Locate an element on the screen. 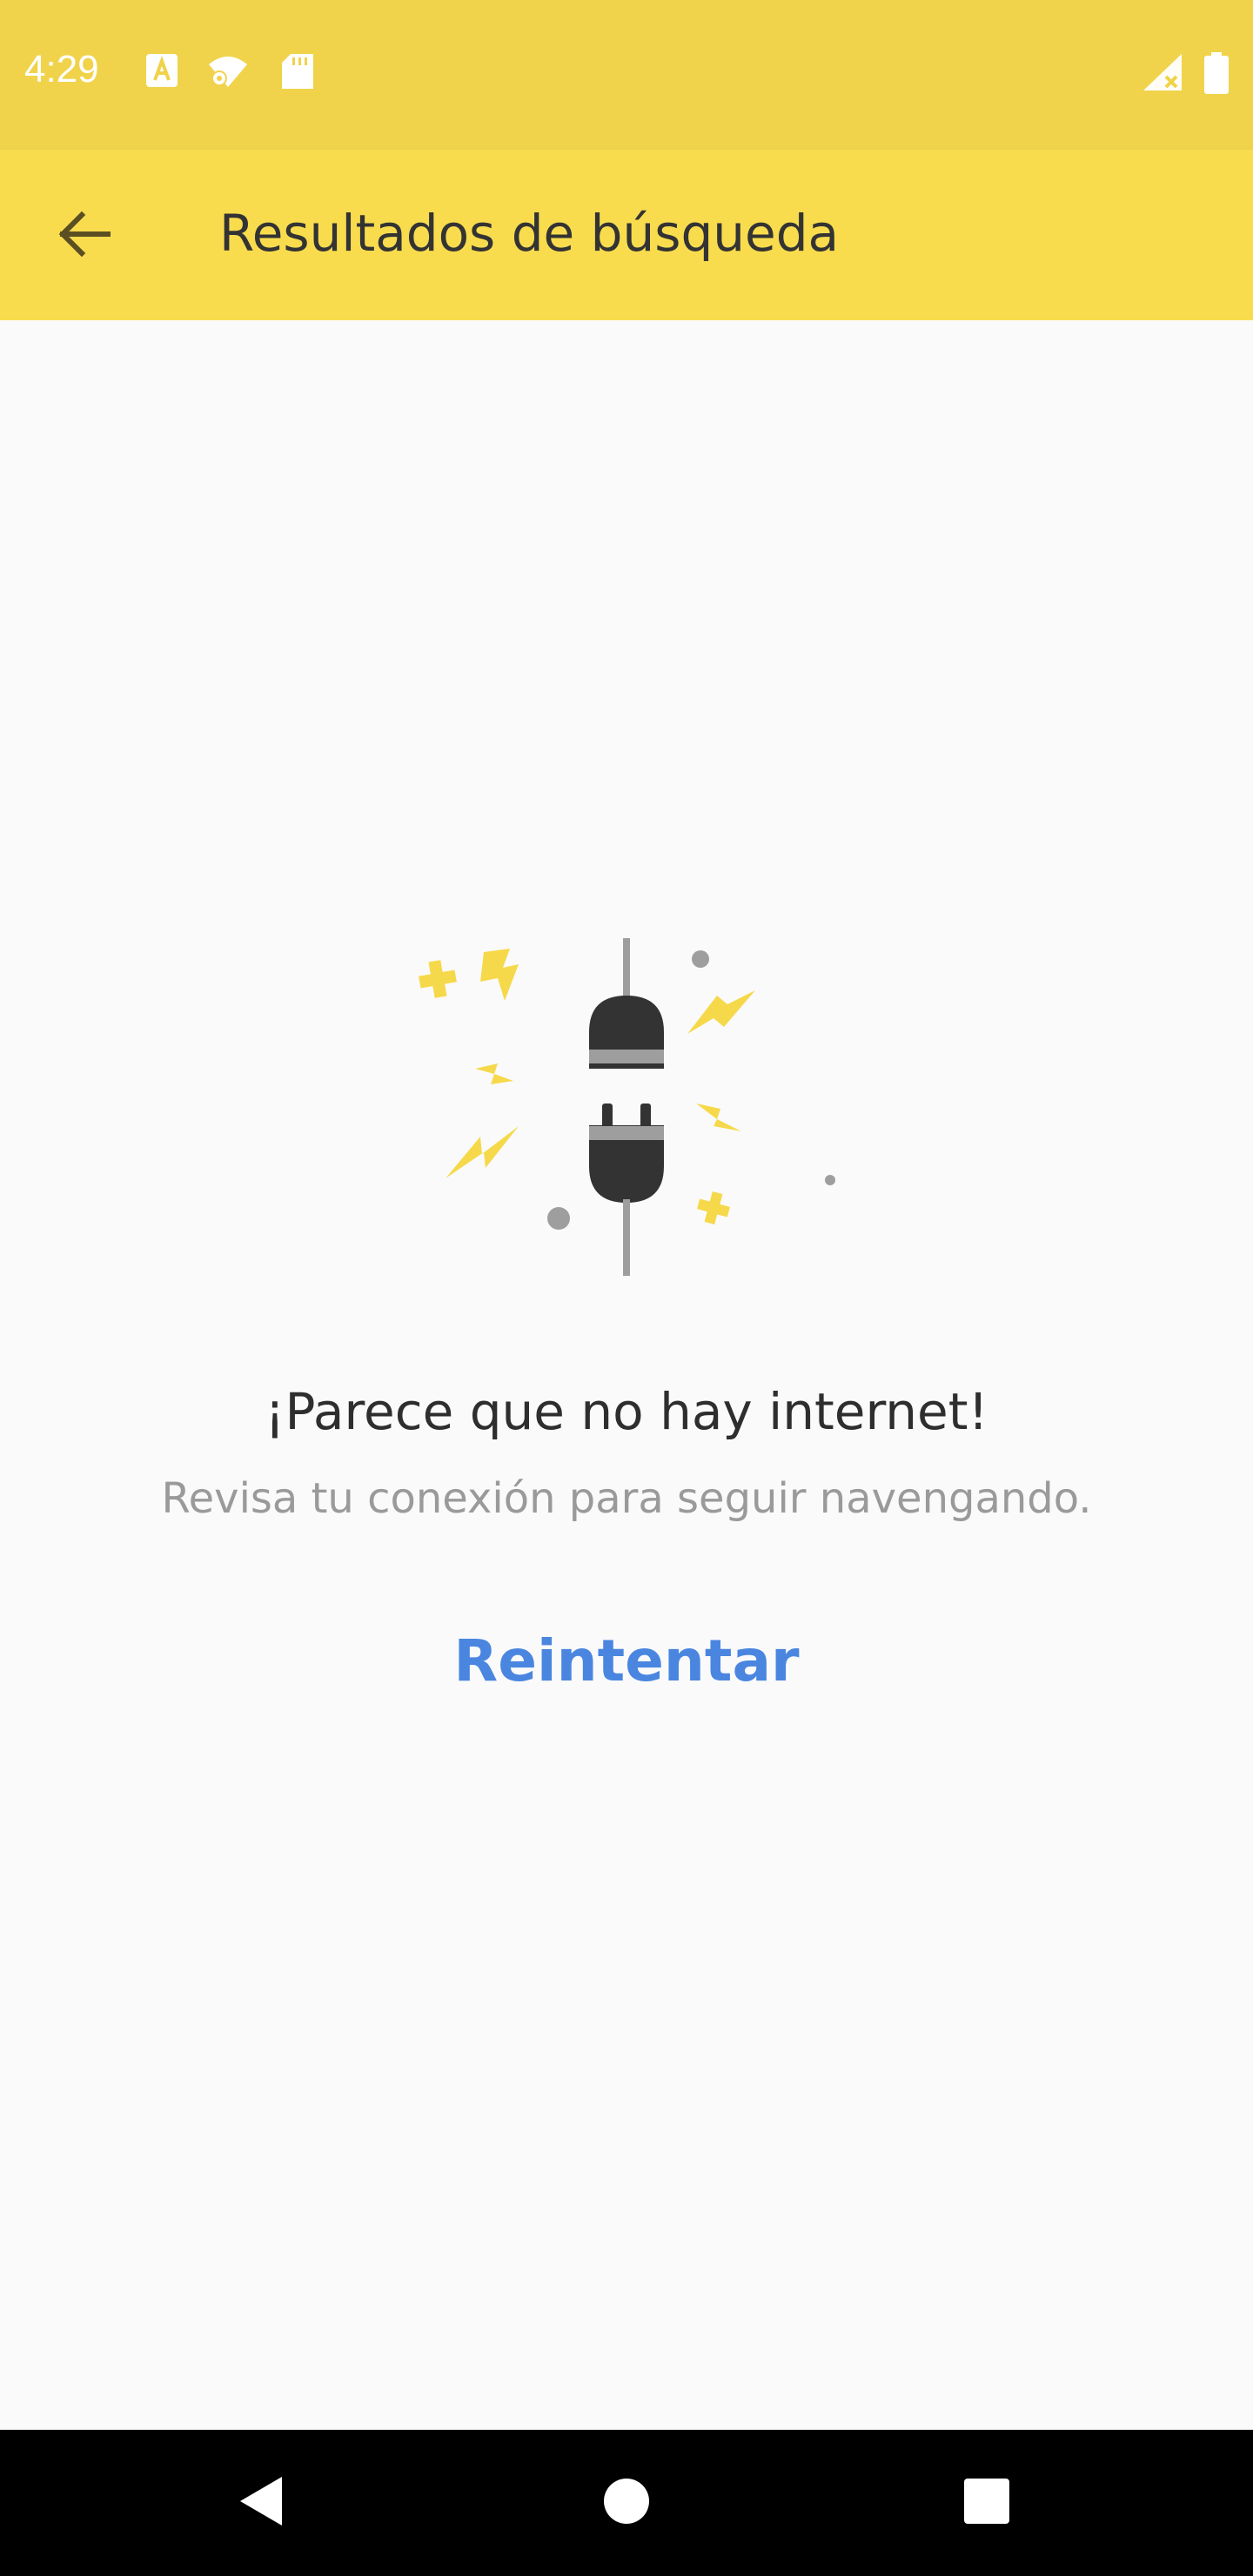  retry-button: Reintentar is located at coordinates (626, 1661).